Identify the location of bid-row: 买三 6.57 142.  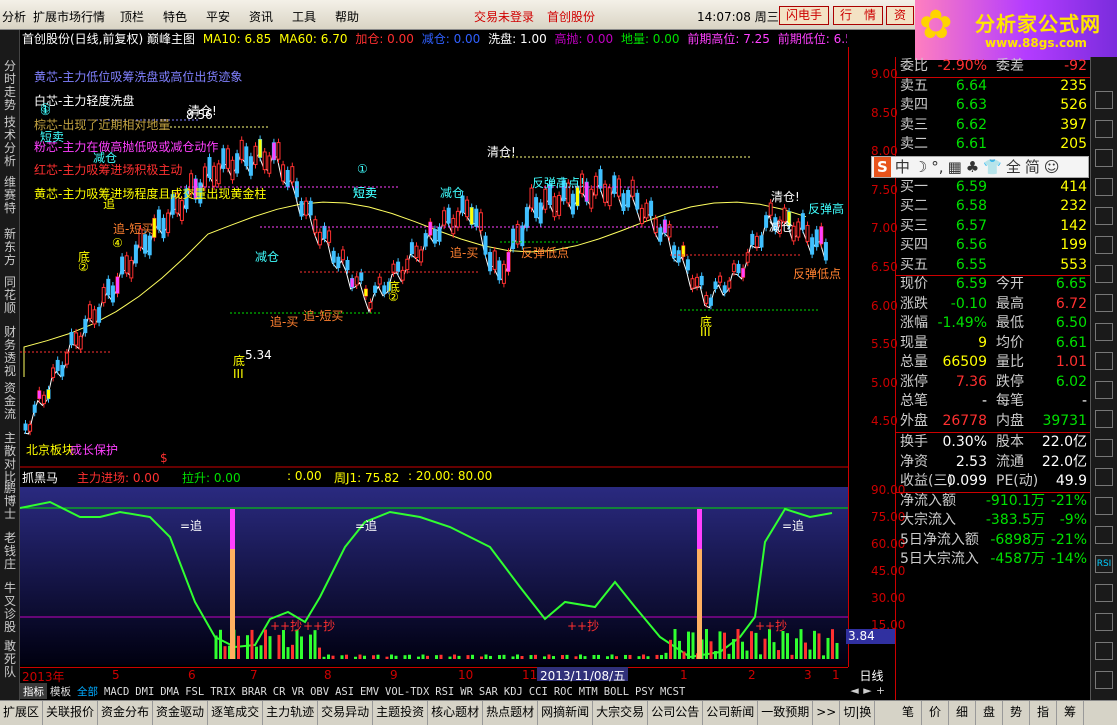
(994, 226).